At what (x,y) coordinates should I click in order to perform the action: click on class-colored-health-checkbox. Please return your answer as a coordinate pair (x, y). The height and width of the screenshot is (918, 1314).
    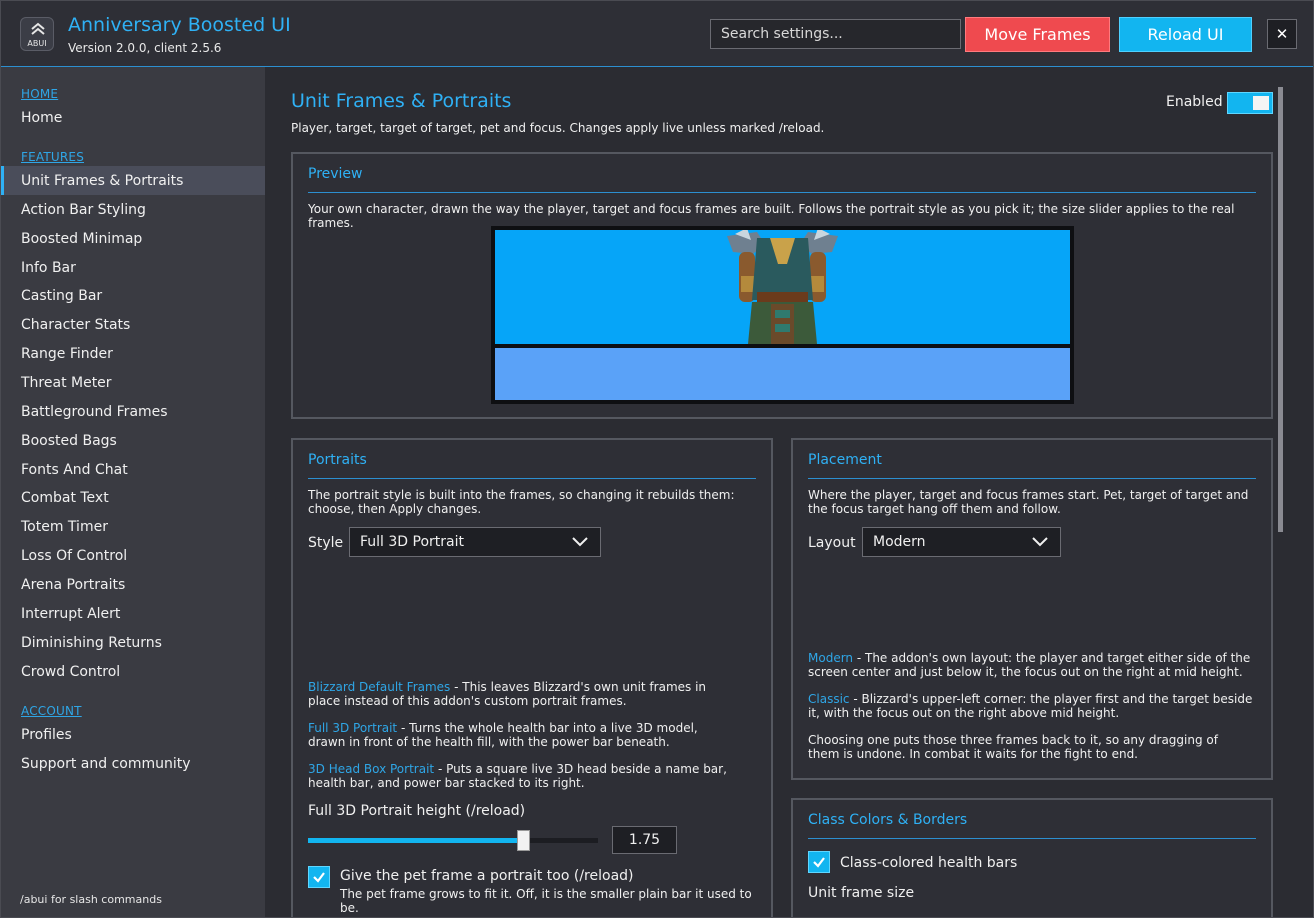
    Looking at the image, I should click on (819, 862).